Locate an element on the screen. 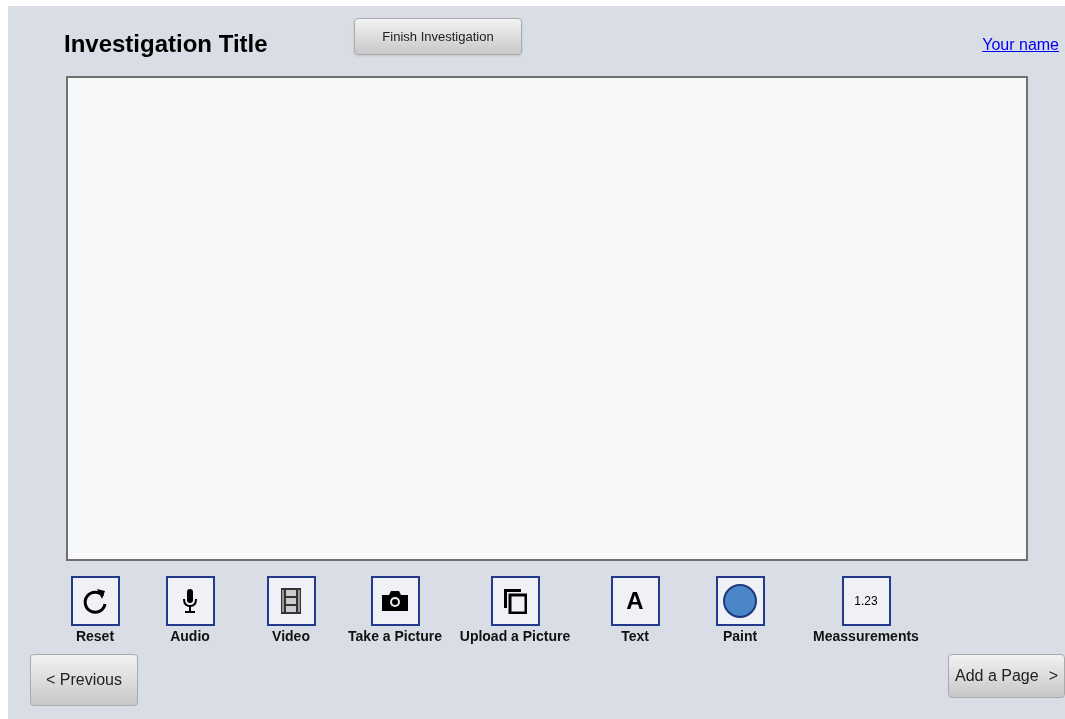 This screenshot has width=1065, height=719. tool-label: Paint is located at coordinates (740, 636).